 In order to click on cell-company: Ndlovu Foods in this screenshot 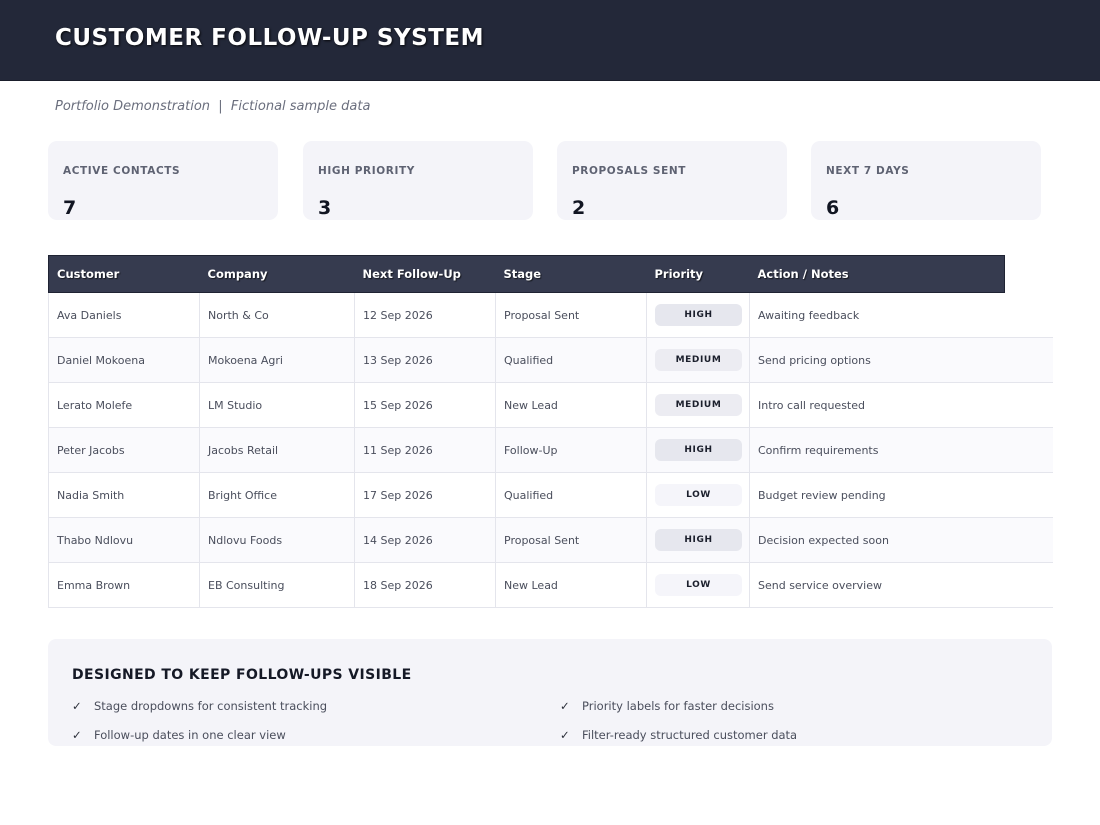, I will do `click(277, 540)`.